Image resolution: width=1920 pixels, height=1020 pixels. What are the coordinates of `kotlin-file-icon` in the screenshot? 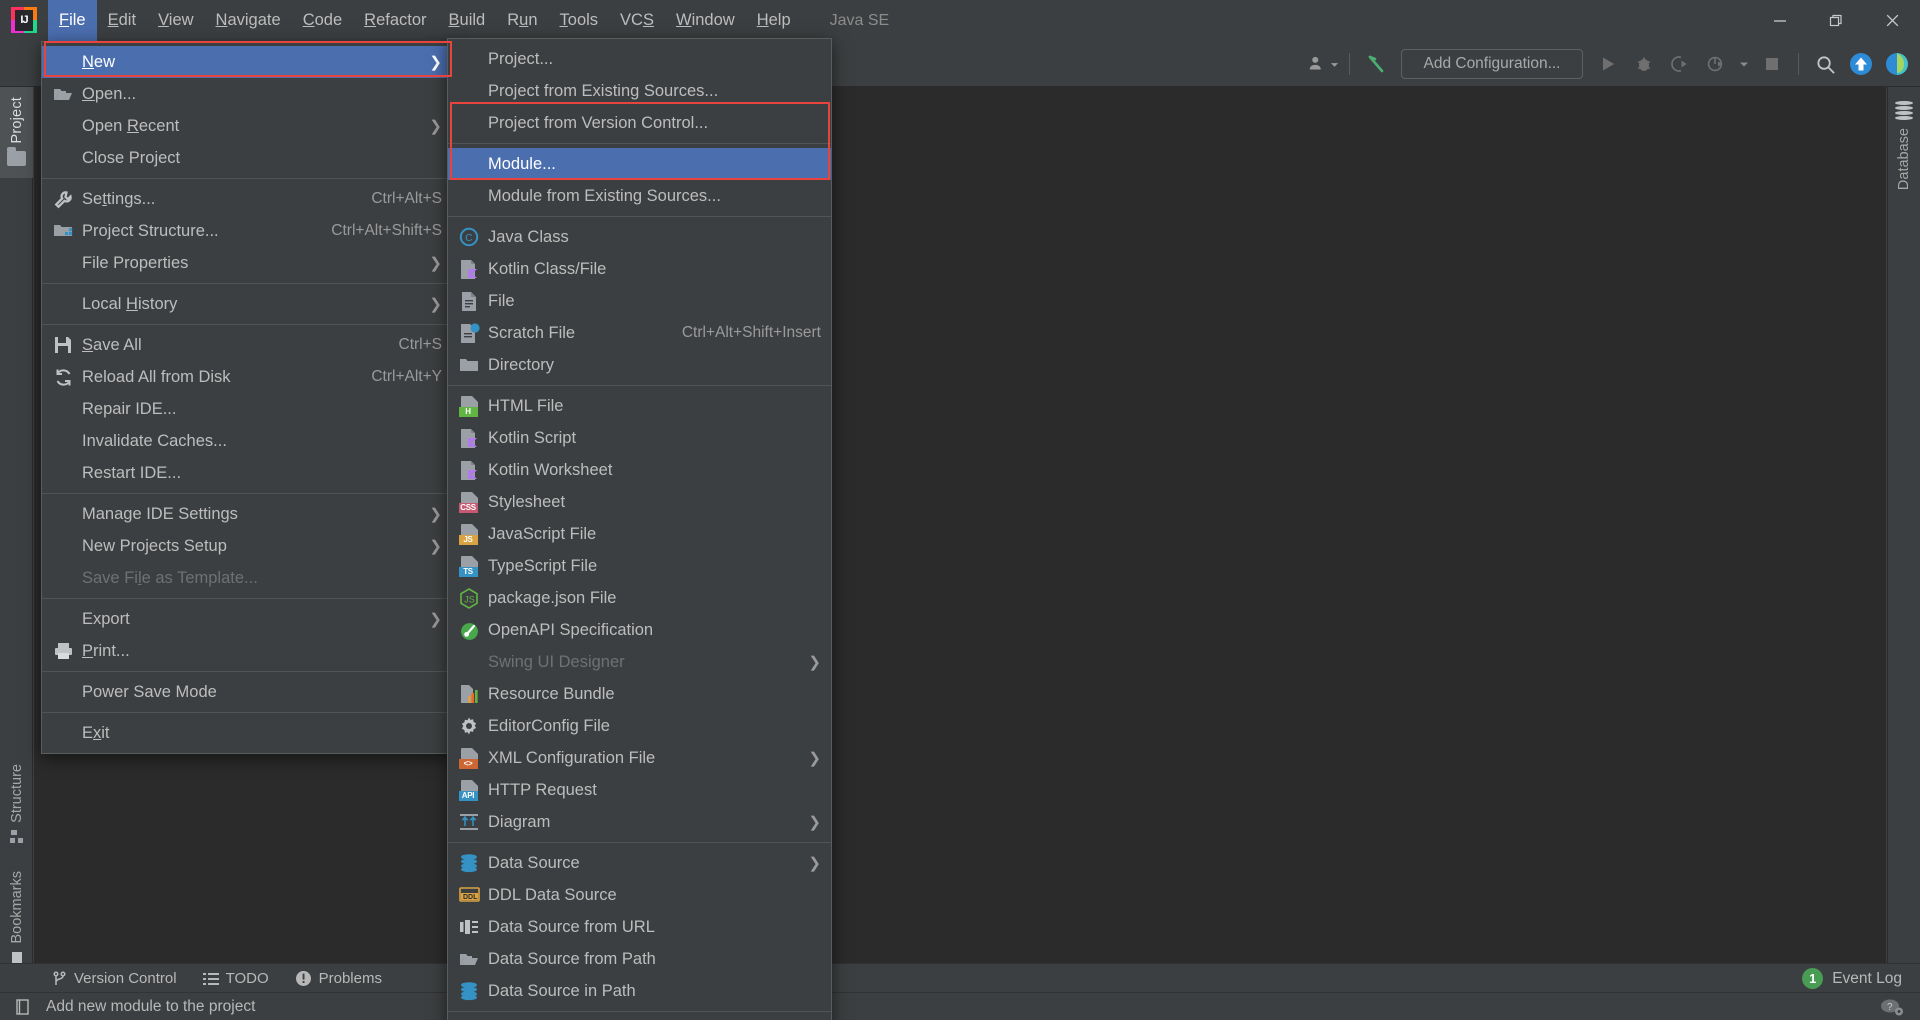 It's located at (469, 269).